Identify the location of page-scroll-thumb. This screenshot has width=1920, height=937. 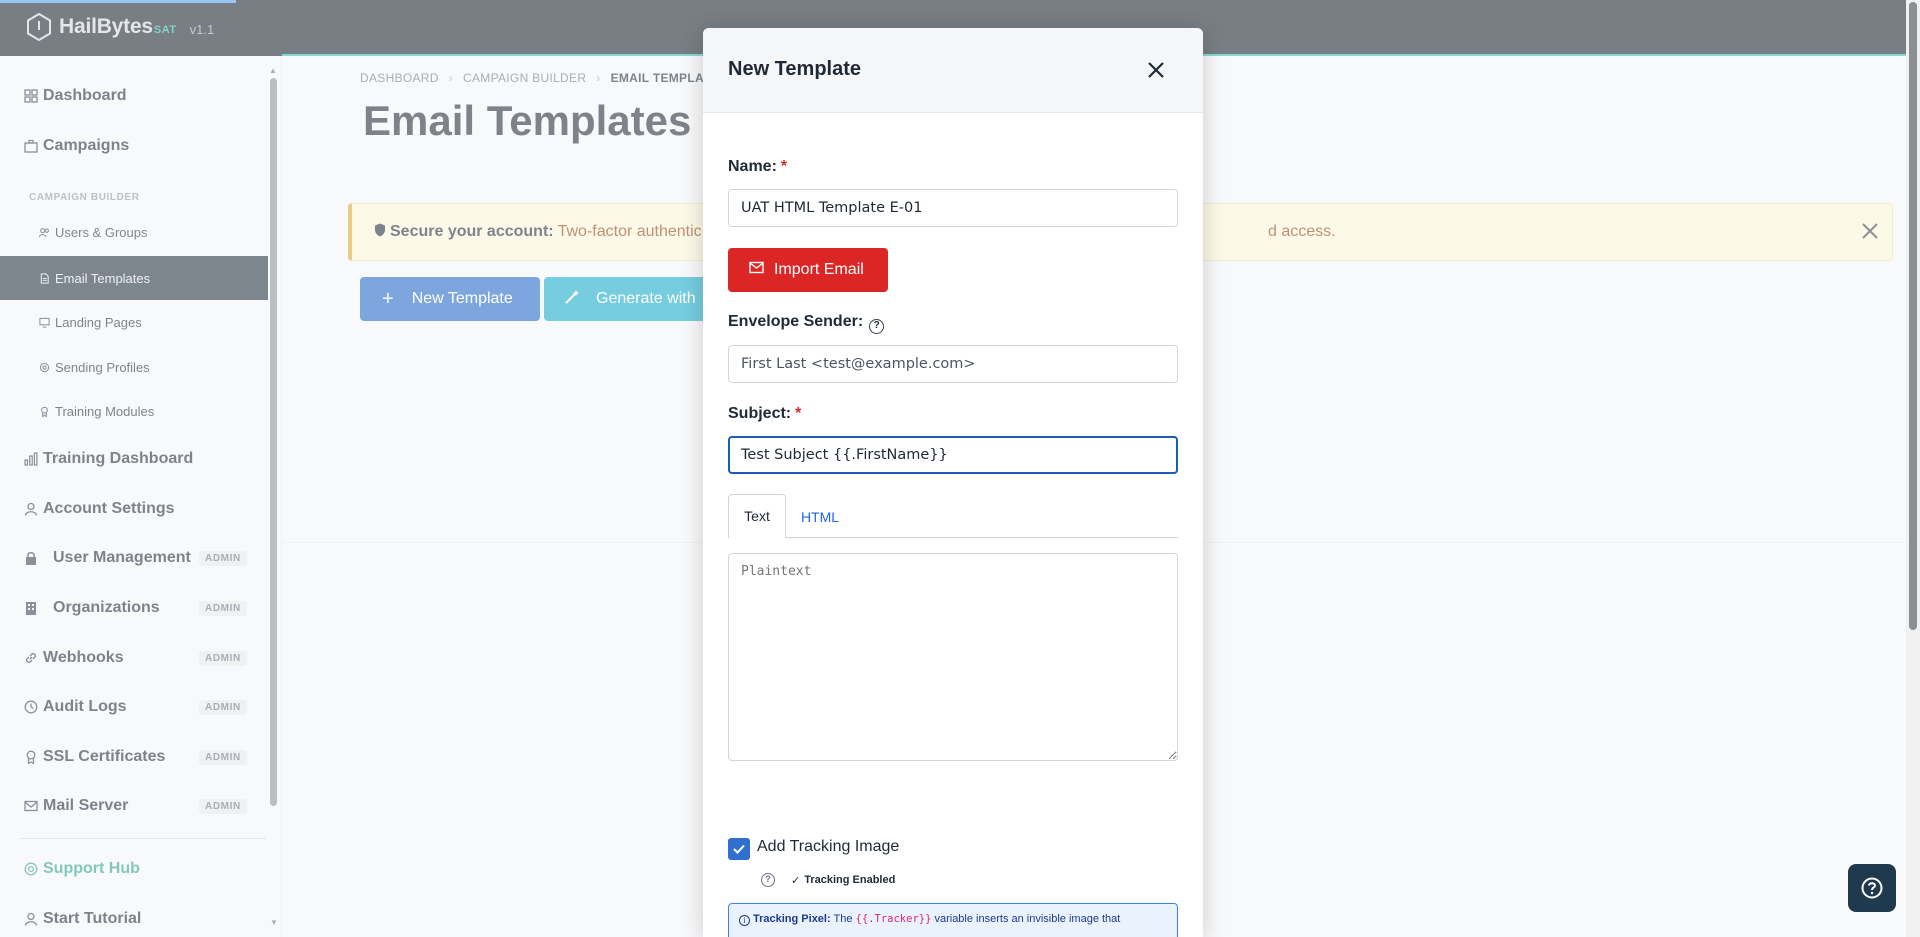
(1913, 316).